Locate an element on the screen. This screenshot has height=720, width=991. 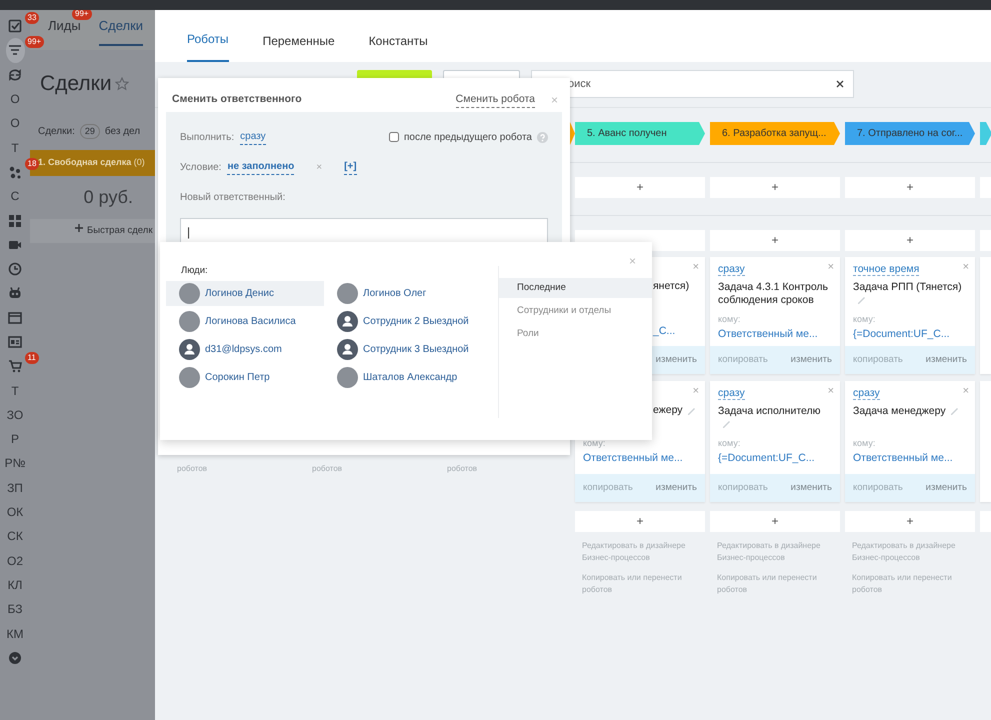
plus-icon is located at coordinates (79, 228).